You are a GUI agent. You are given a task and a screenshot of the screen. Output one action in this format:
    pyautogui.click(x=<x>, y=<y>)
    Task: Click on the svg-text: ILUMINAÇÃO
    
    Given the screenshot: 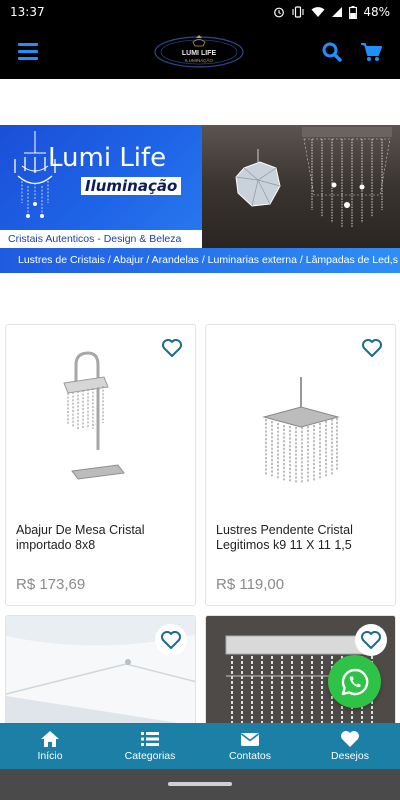 What is the action you would take?
    pyautogui.click(x=199, y=60)
    